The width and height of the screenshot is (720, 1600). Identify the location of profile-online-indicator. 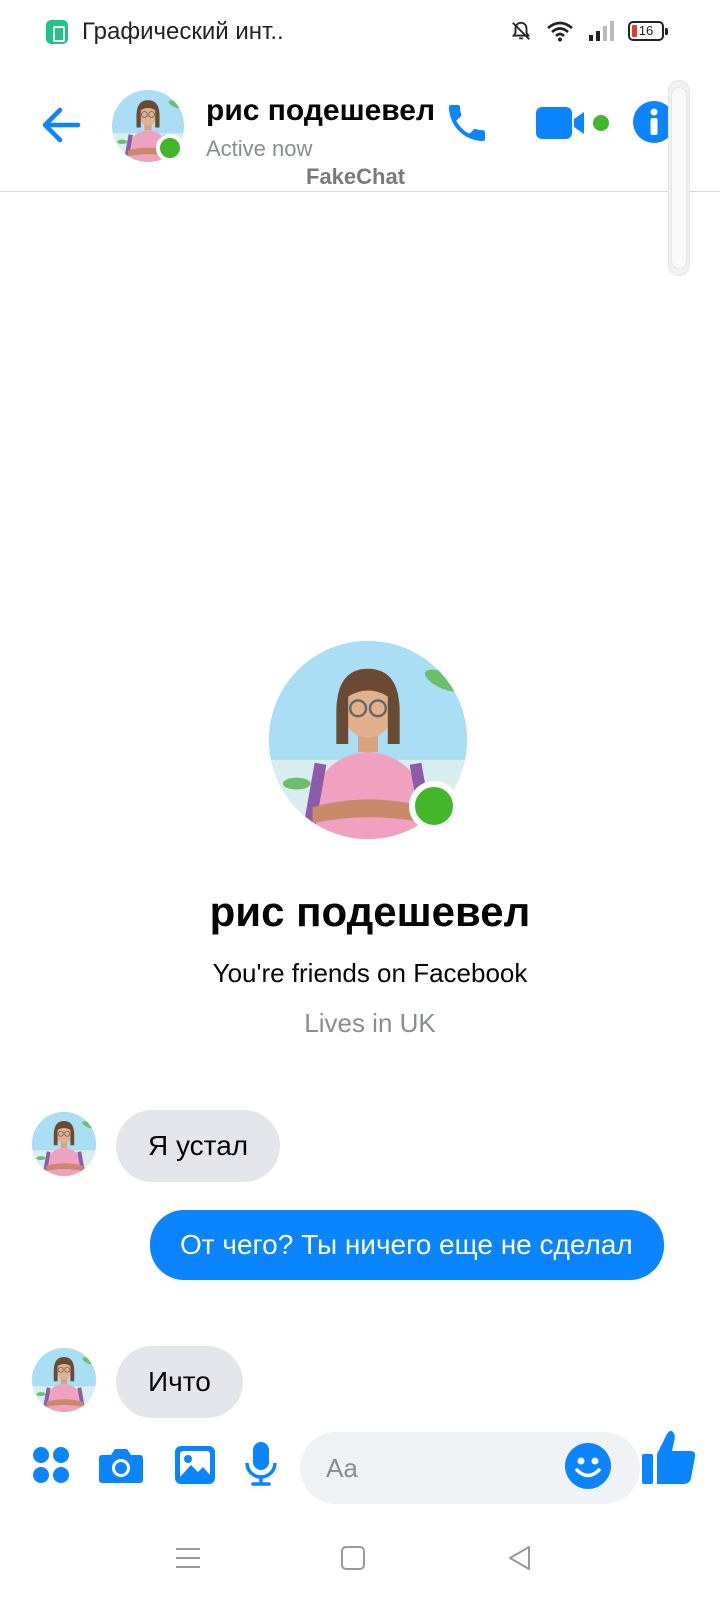
(434, 806).